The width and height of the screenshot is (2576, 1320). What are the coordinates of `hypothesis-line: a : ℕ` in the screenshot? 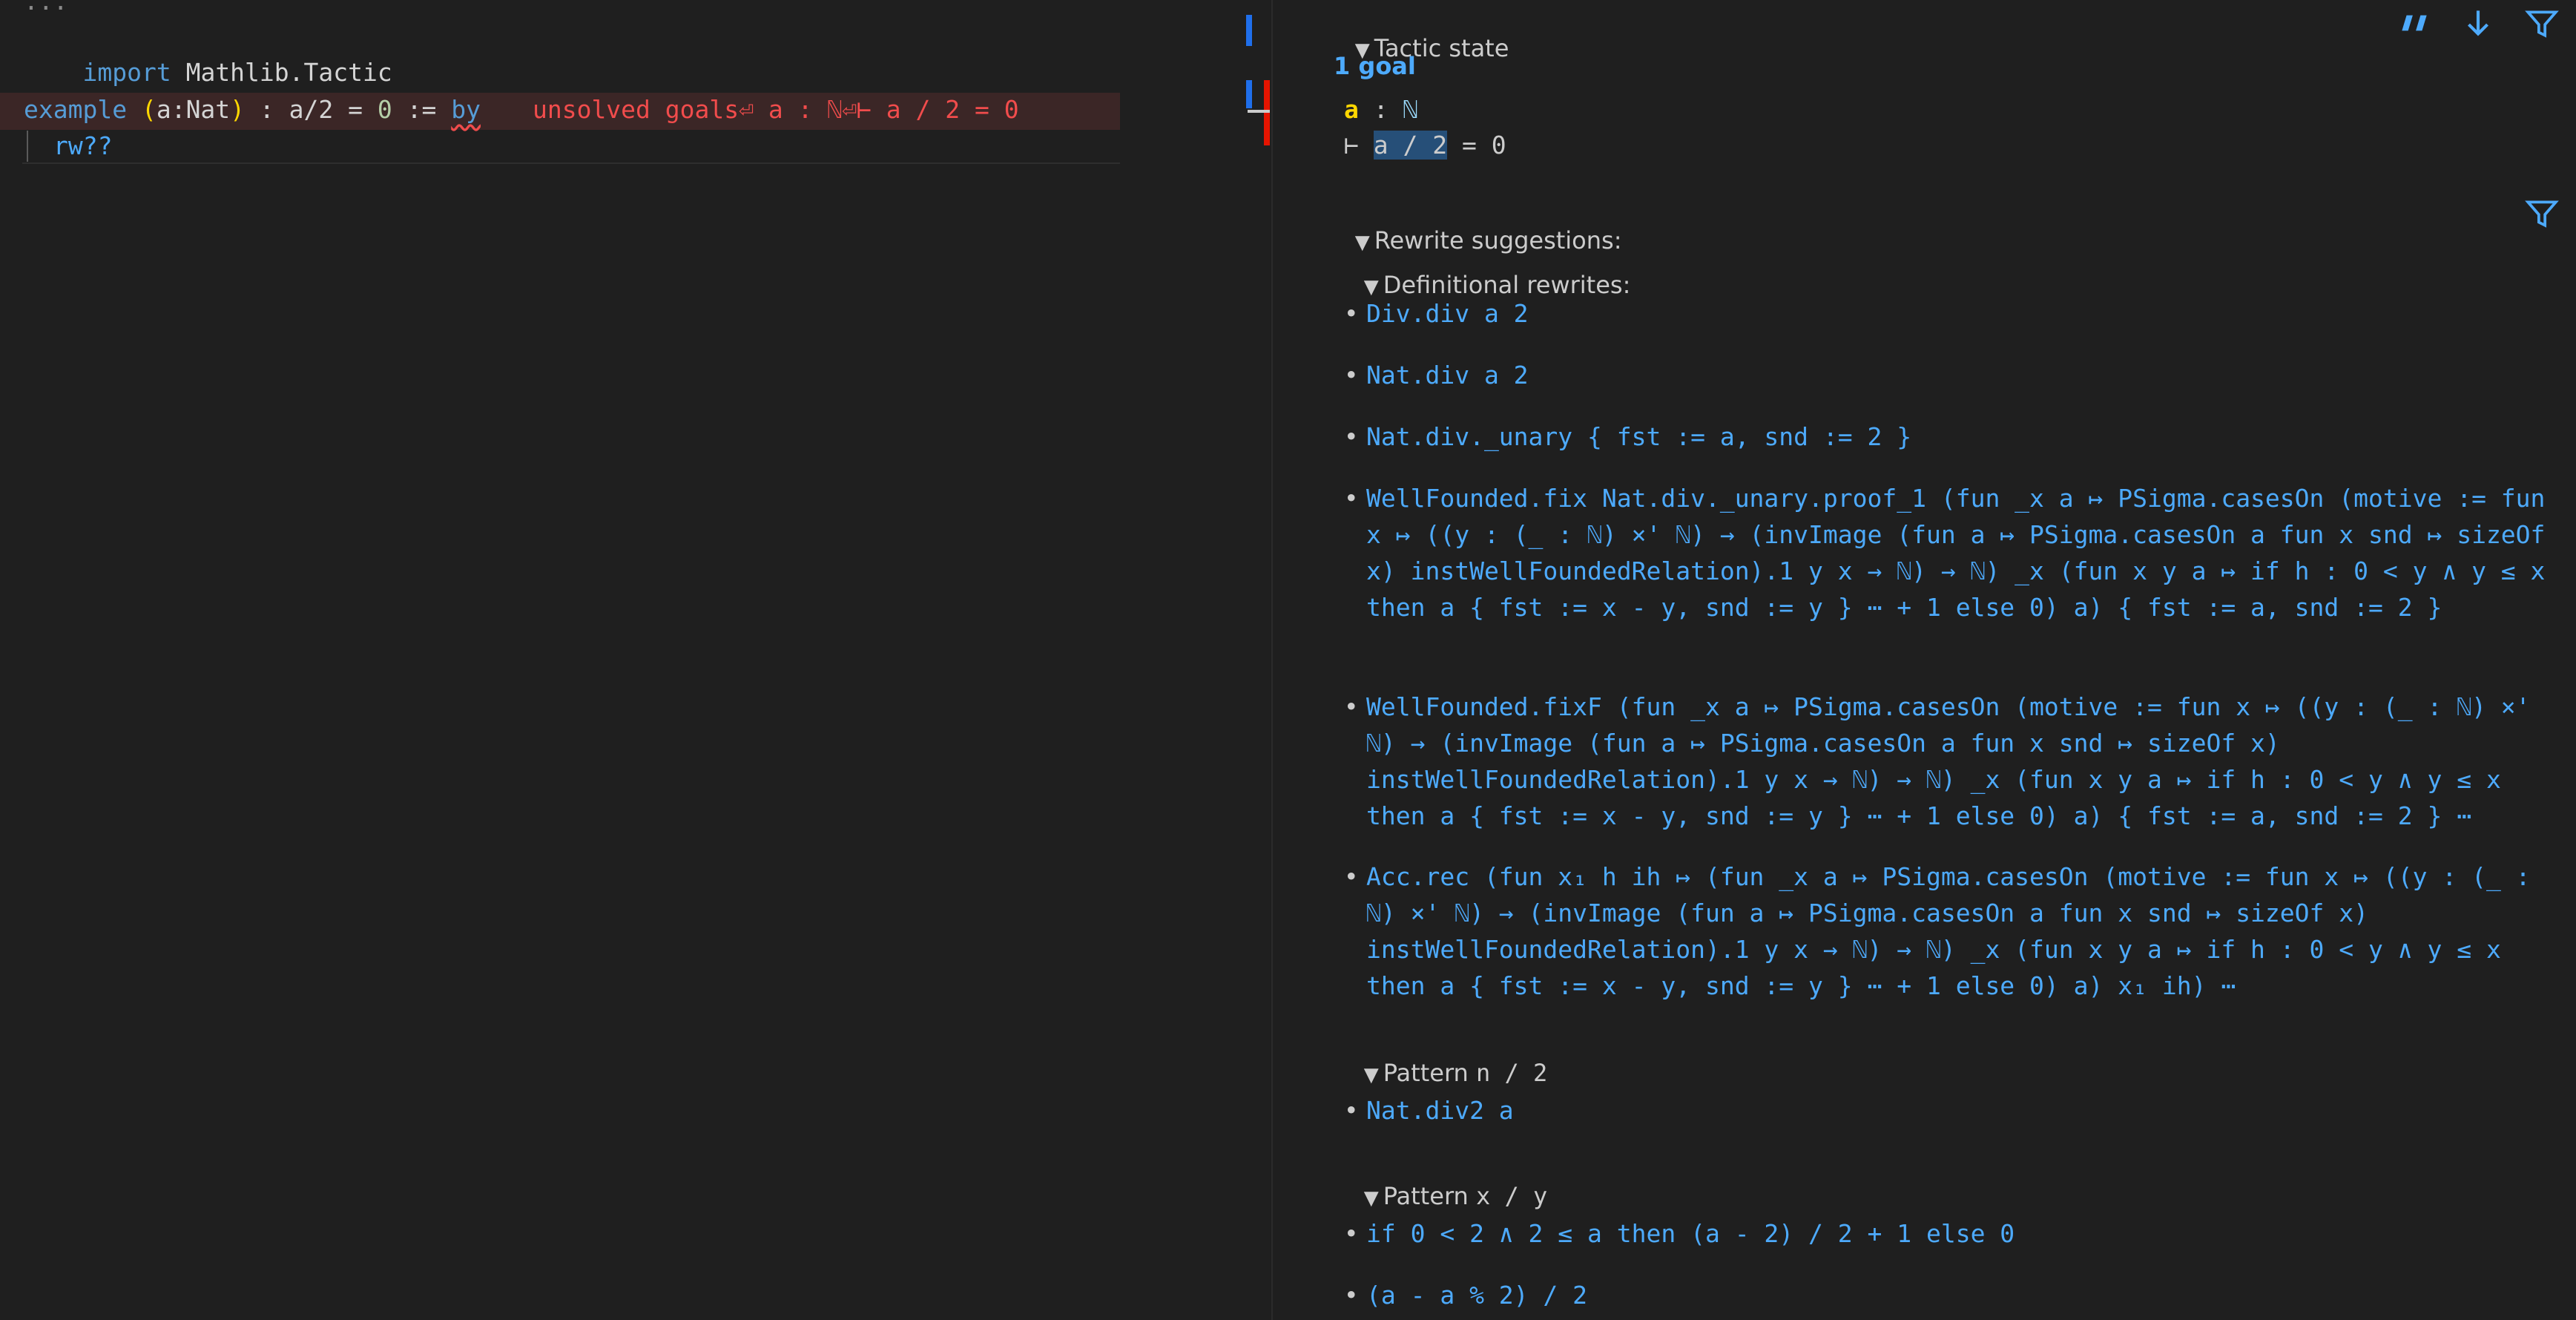 It's located at (1381, 109).